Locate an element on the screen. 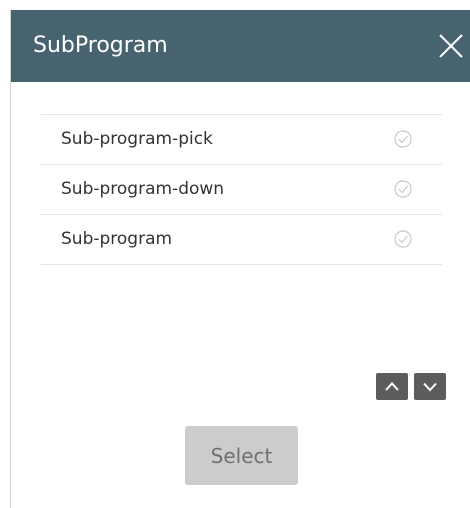 The width and height of the screenshot is (470, 508). dialog-title: SubProgram is located at coordinates (100, 45).